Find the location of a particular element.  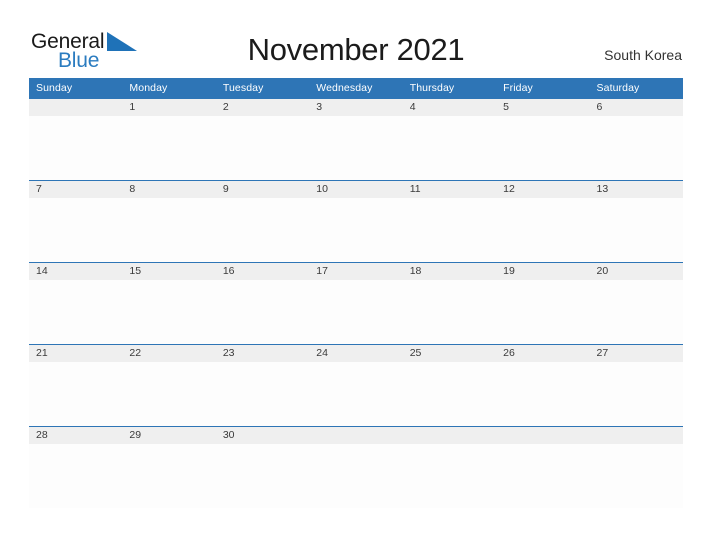

calendar-day-cell: 16 is located at coordinates (262, 303).